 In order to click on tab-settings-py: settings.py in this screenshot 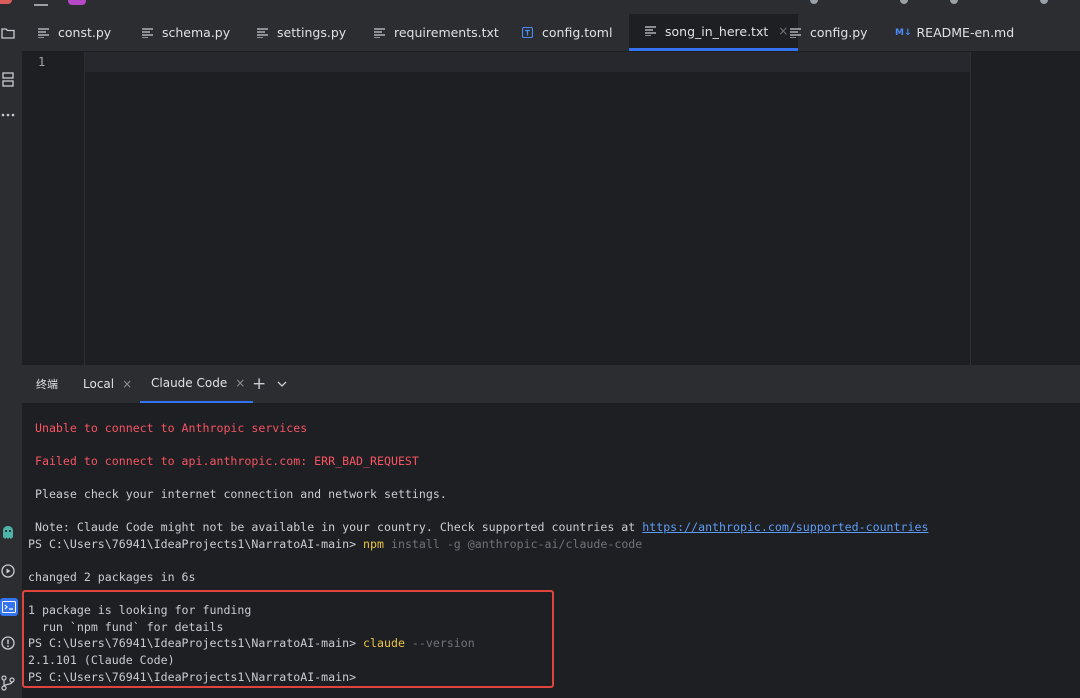, I will do `click(300, 32)`.